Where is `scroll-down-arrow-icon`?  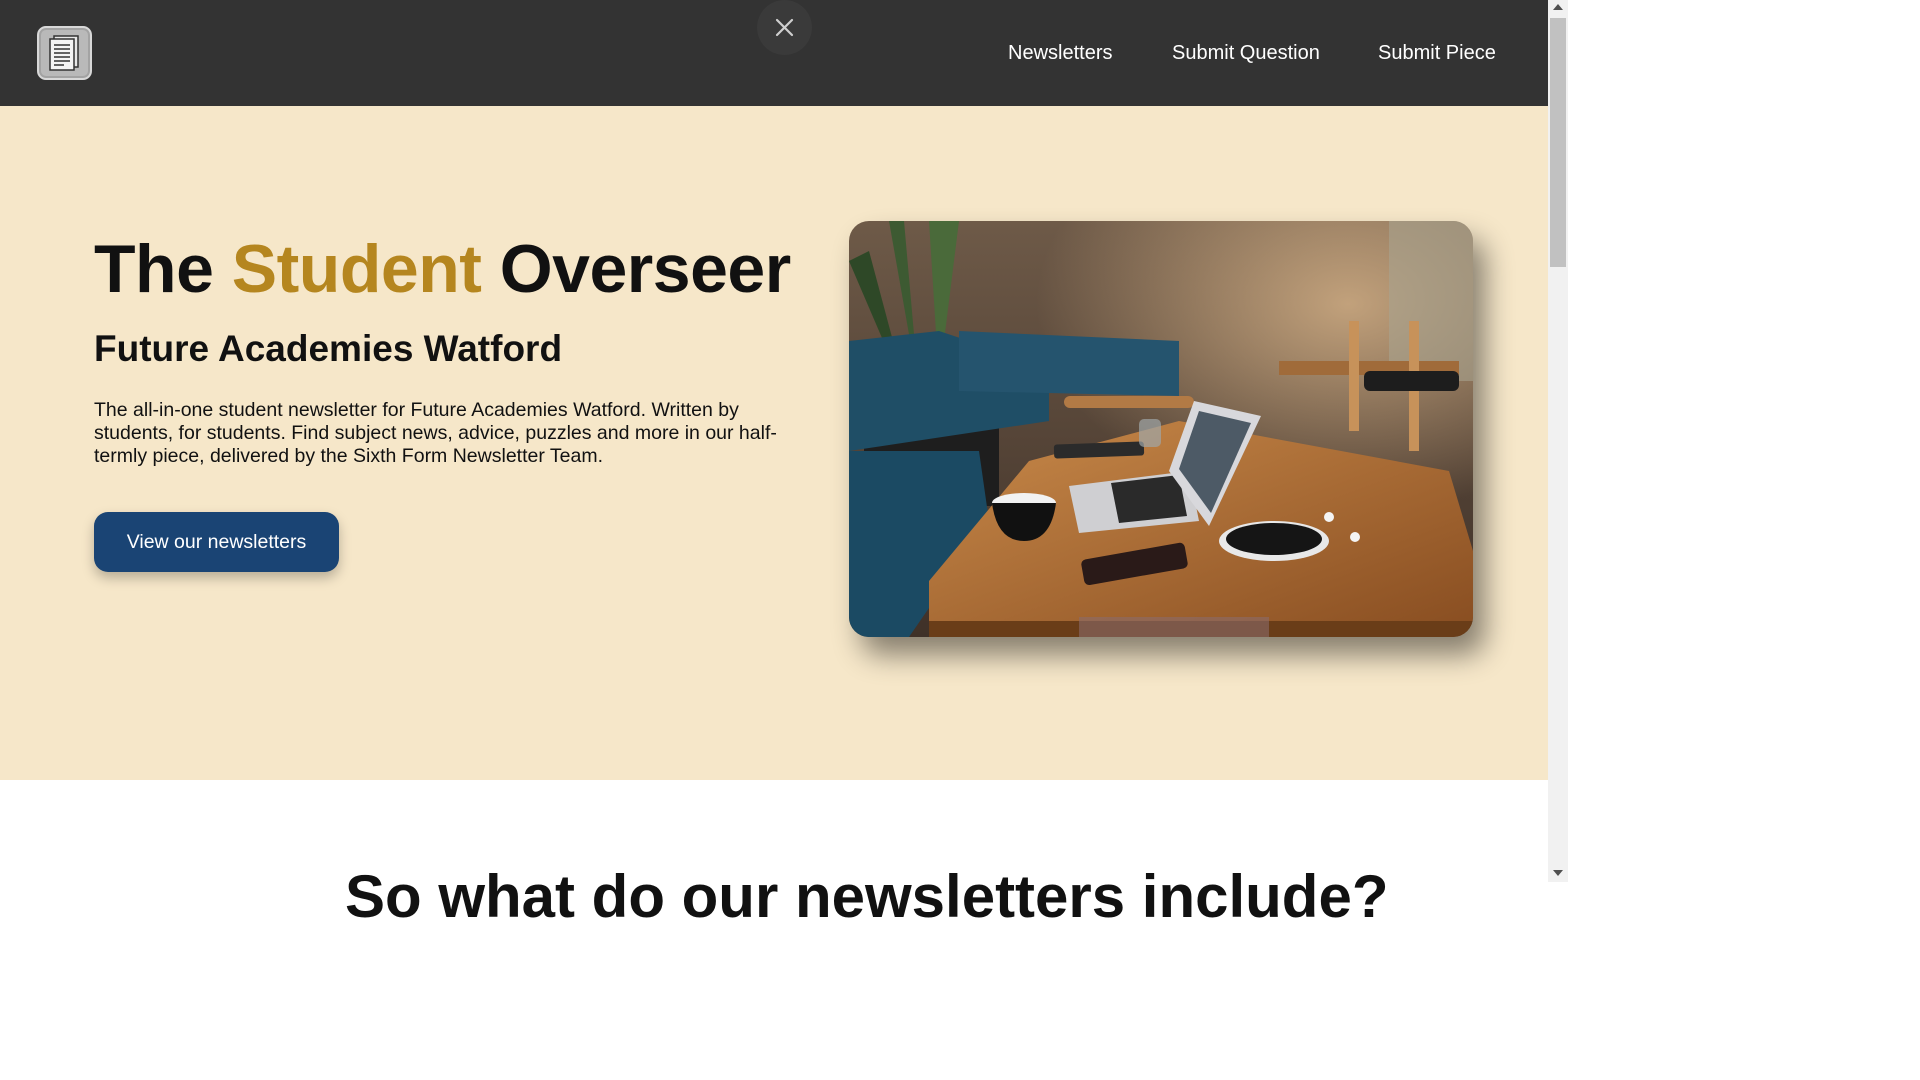
scroll-down-arrow-icon is located at coordinates (1558, 873).